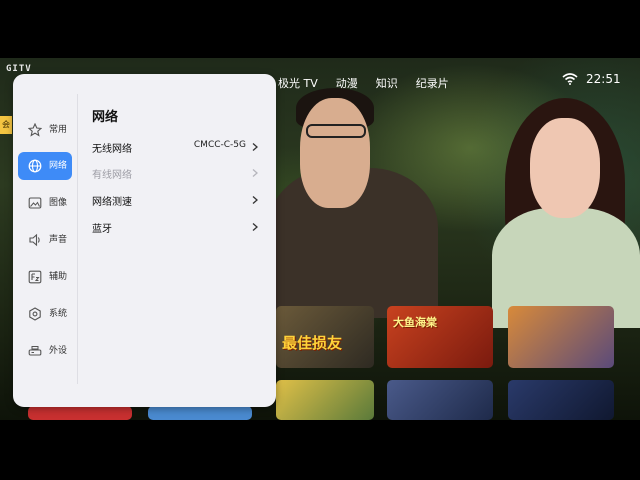  What do you see at coordinates (177, 201) in the screenshot?
I see `row-speed-test: 网络测速` at bounding box center [177, 201].